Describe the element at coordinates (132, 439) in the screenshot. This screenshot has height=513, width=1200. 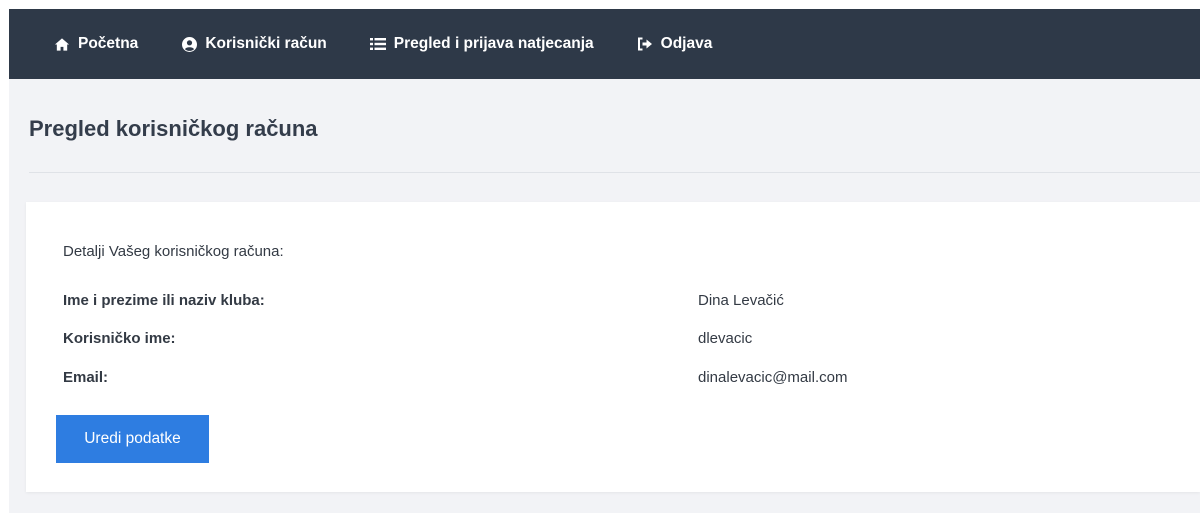
I see `edit-details-button: Uredi podatke` at that location.